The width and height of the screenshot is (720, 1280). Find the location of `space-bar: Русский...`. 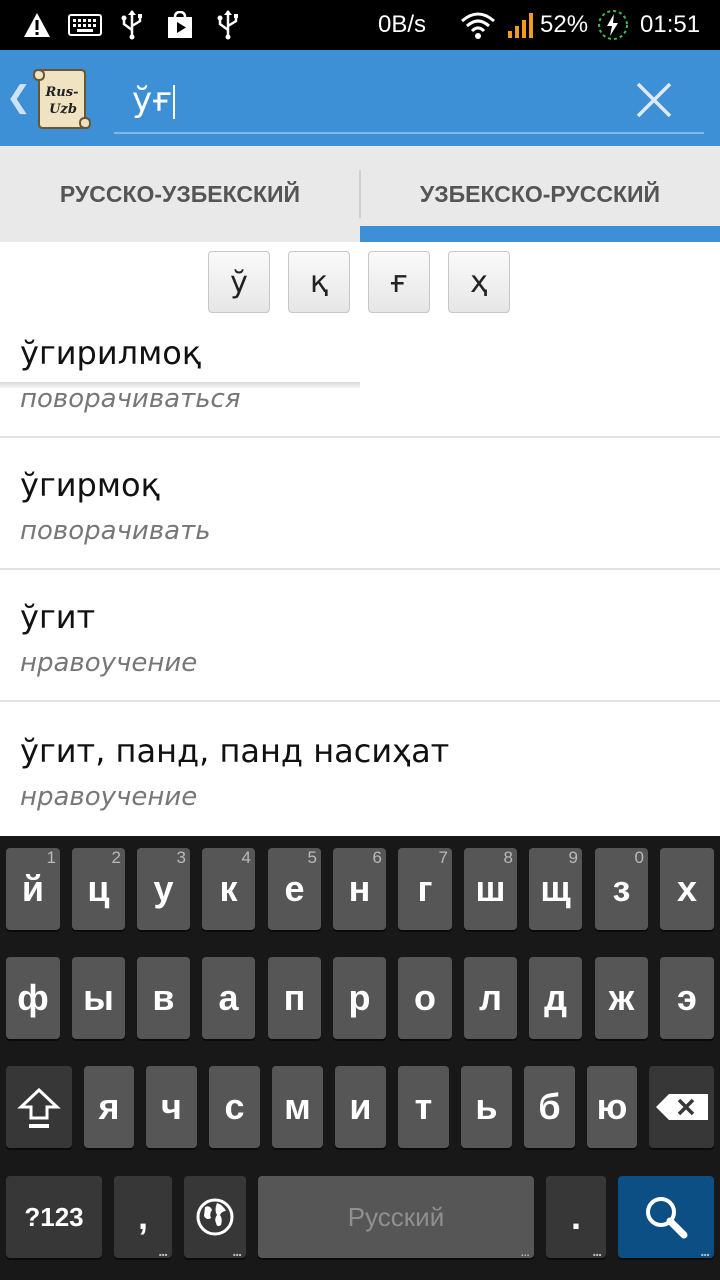

space-bar: Русский... is located at coordinates (396, 1217).